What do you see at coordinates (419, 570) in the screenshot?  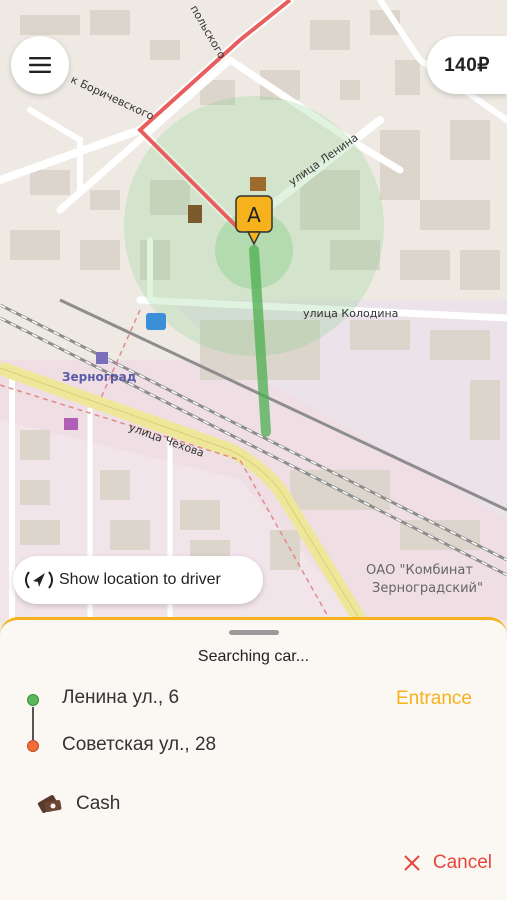 I see `factory-label-1: ОАО "Комбинат` at bounding box center [419, 570].